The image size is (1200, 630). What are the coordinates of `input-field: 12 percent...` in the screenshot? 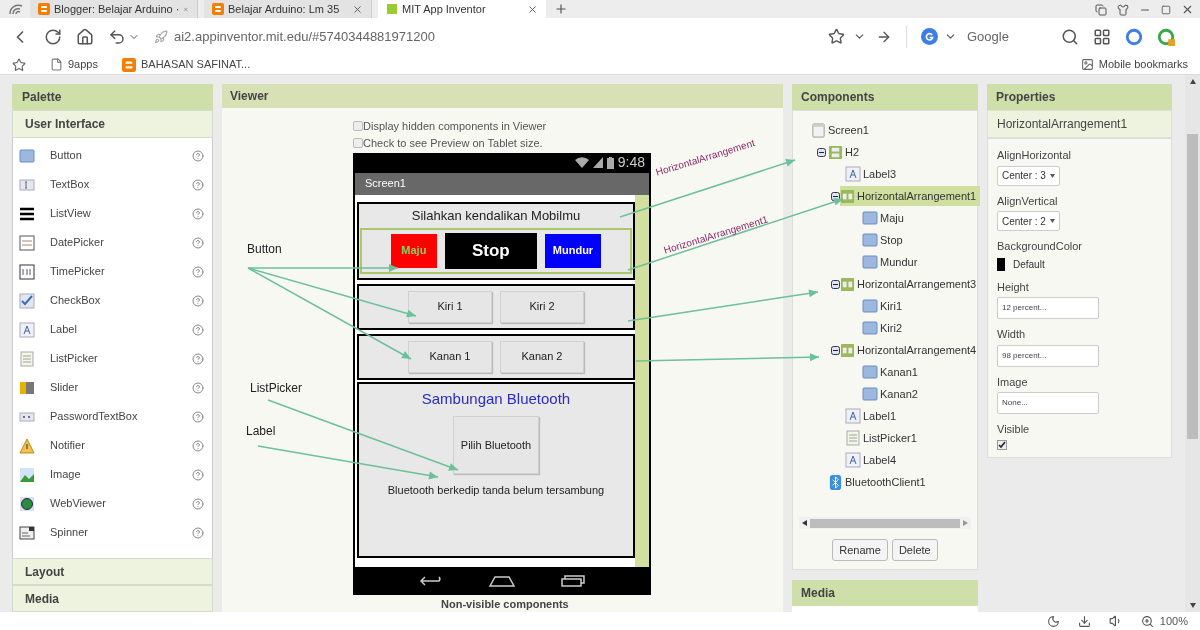 It's located at (1048, 308).